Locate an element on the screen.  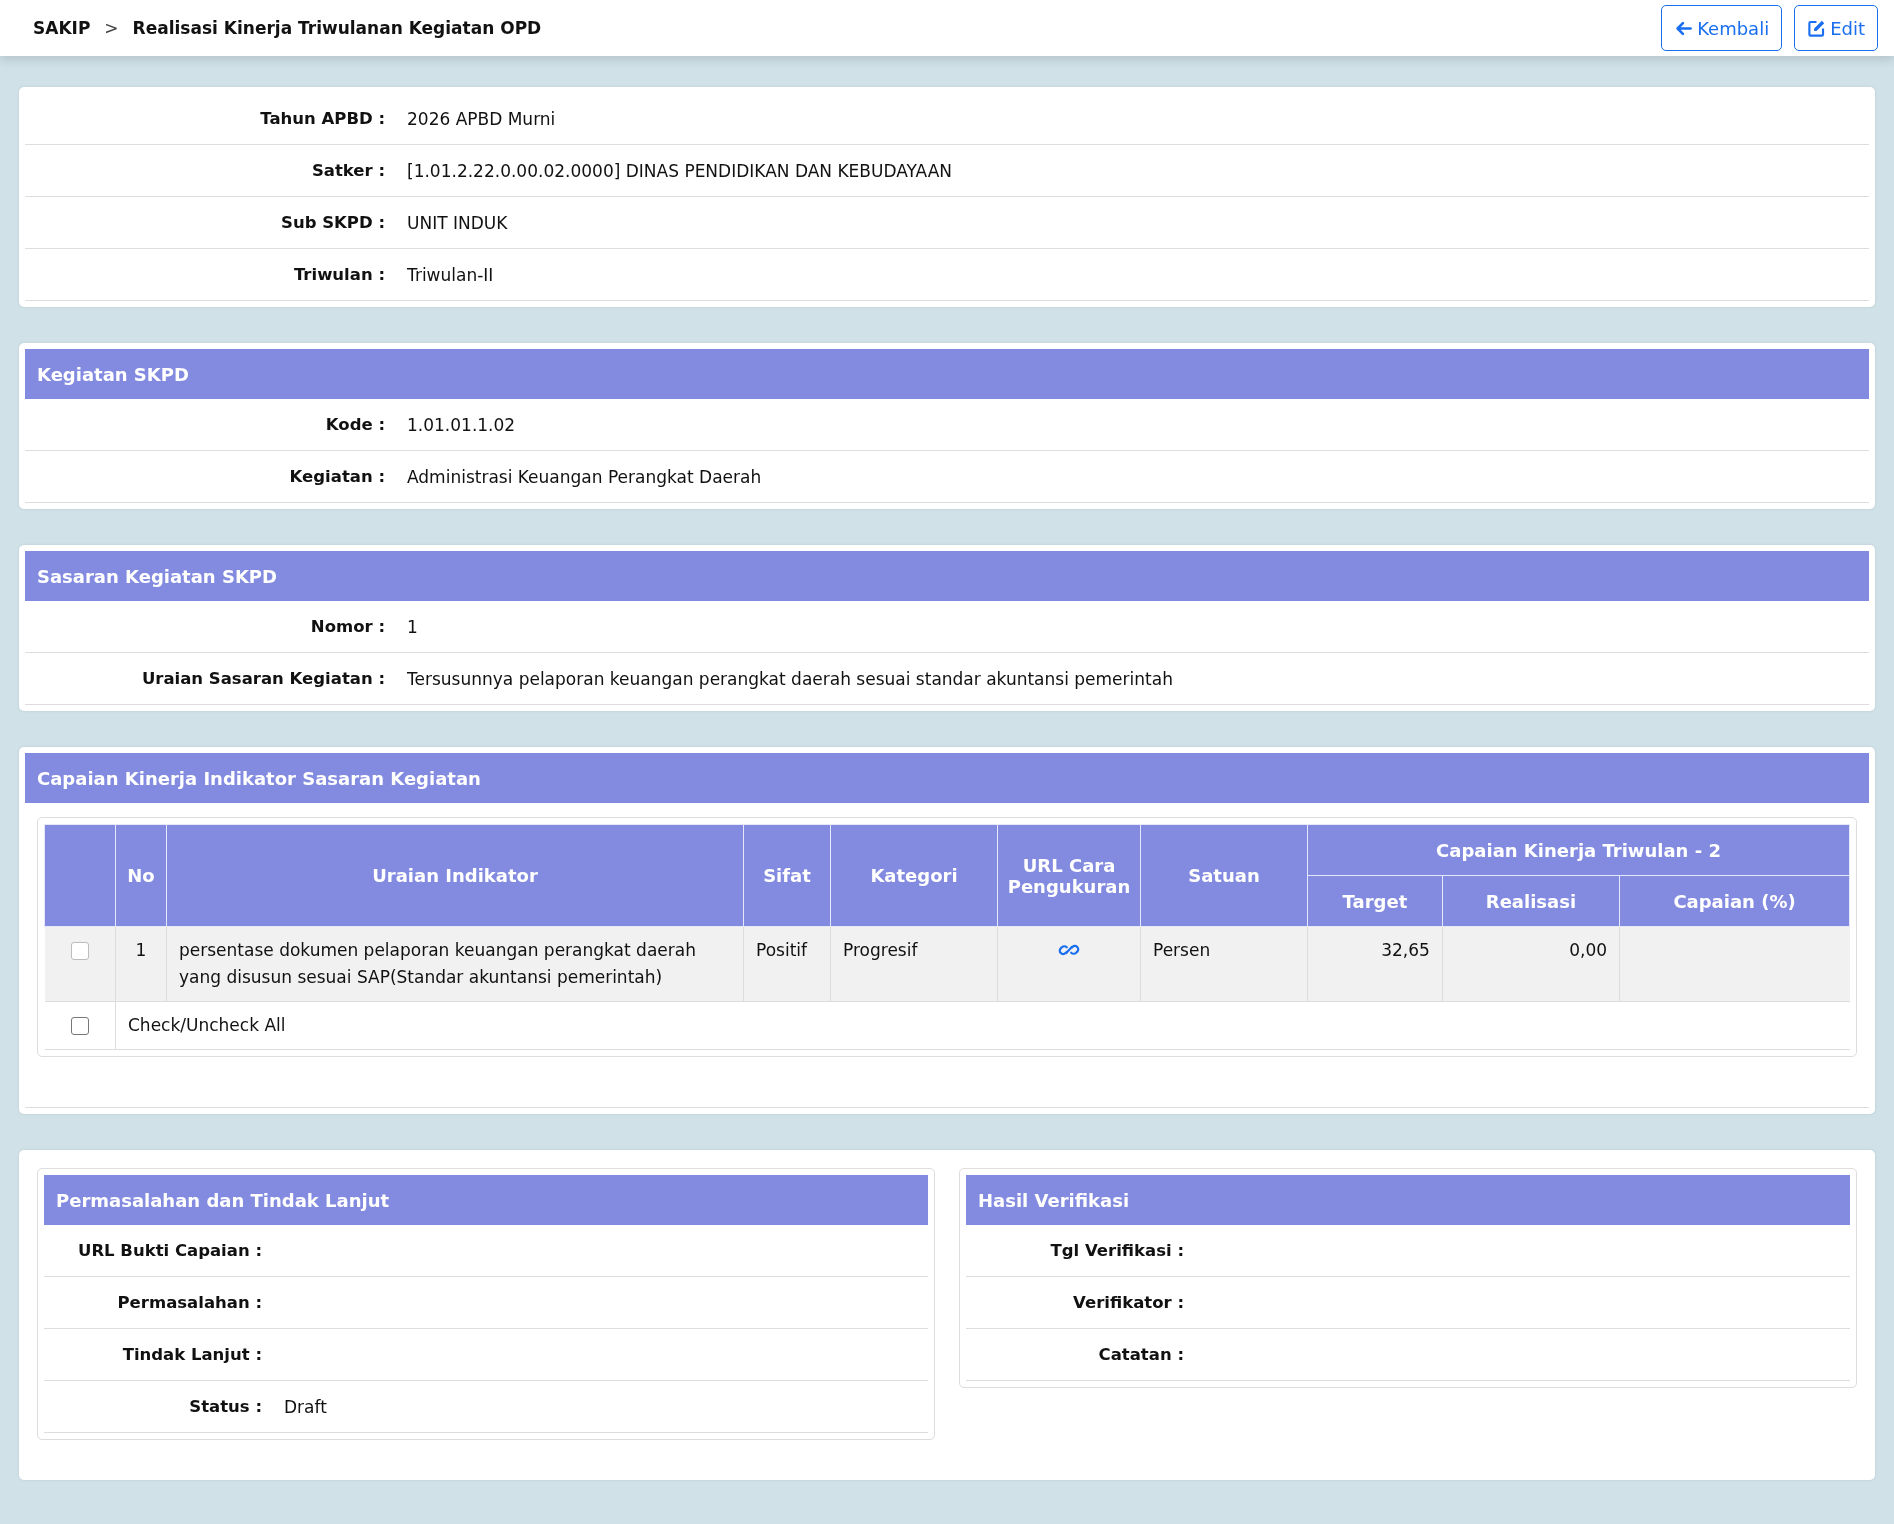
table-cell: Persen is located at coordinates (1224, 964).